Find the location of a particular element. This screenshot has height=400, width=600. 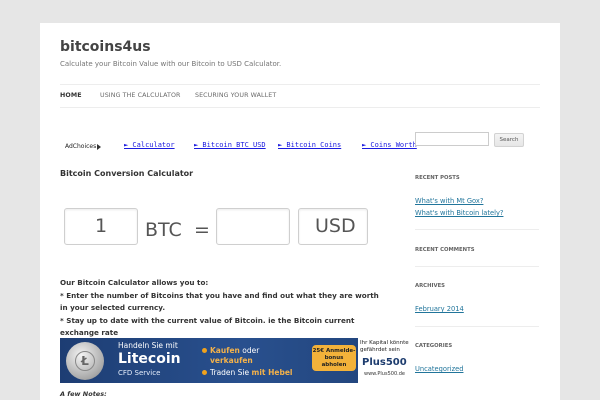

litecoin-coin-icon: Ł is located at coordinates (85, 361).